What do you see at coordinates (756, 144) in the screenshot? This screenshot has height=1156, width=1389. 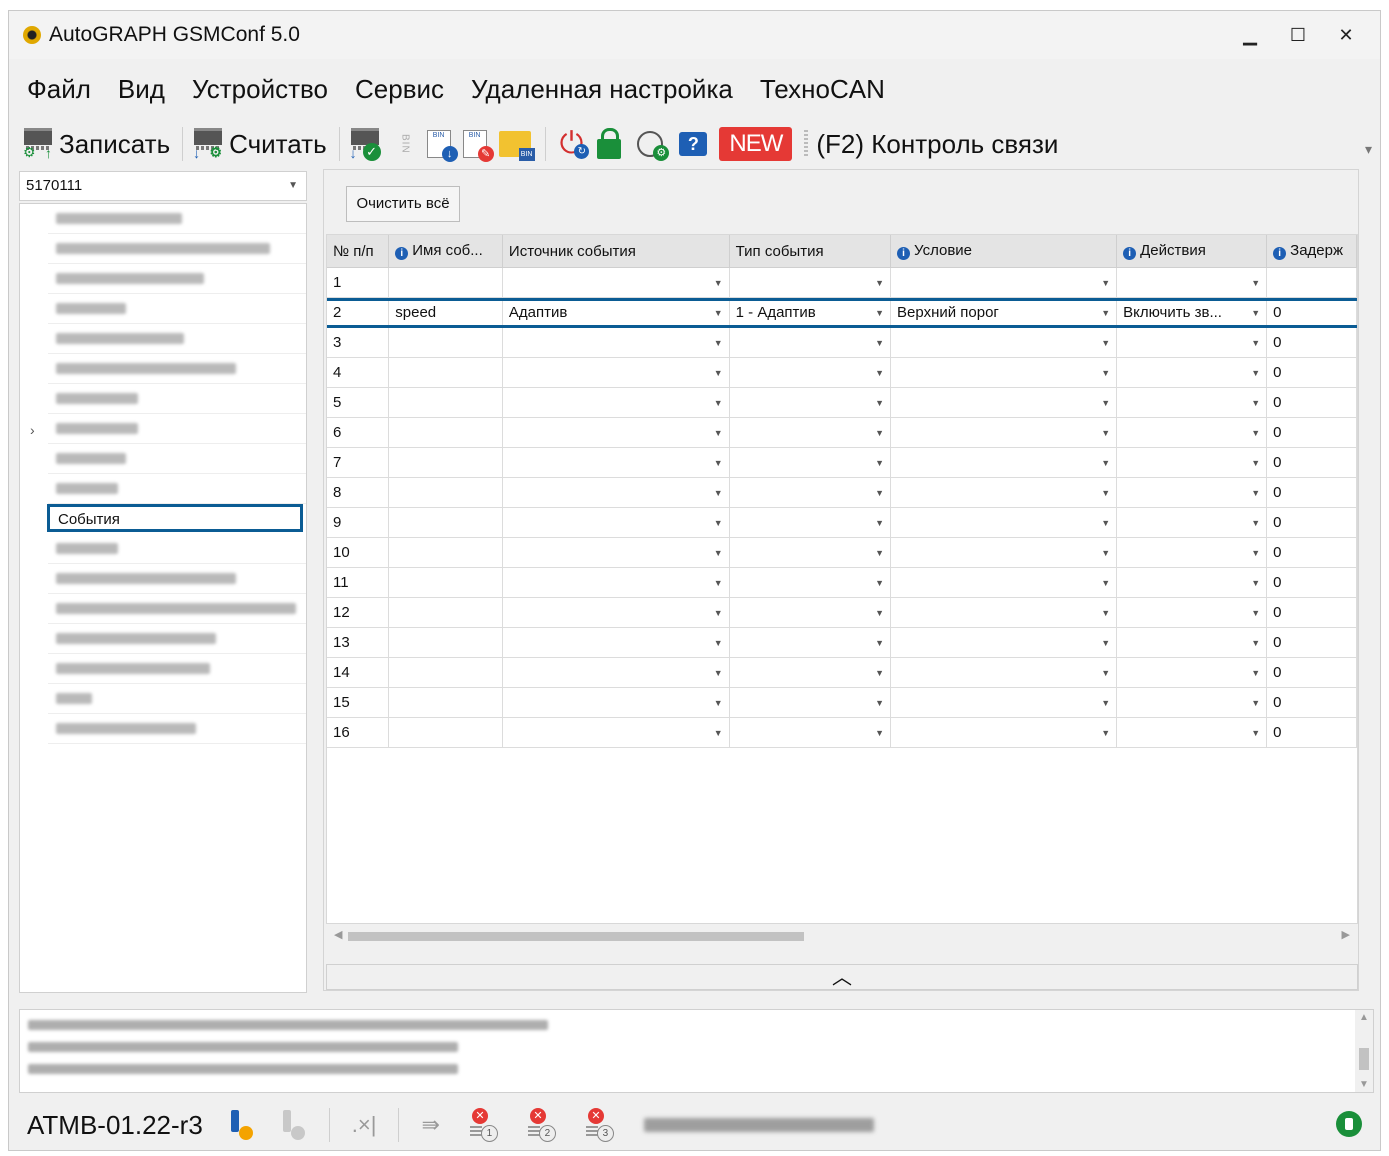 I see `new-button: NEW` at bounding box center [756, 144].